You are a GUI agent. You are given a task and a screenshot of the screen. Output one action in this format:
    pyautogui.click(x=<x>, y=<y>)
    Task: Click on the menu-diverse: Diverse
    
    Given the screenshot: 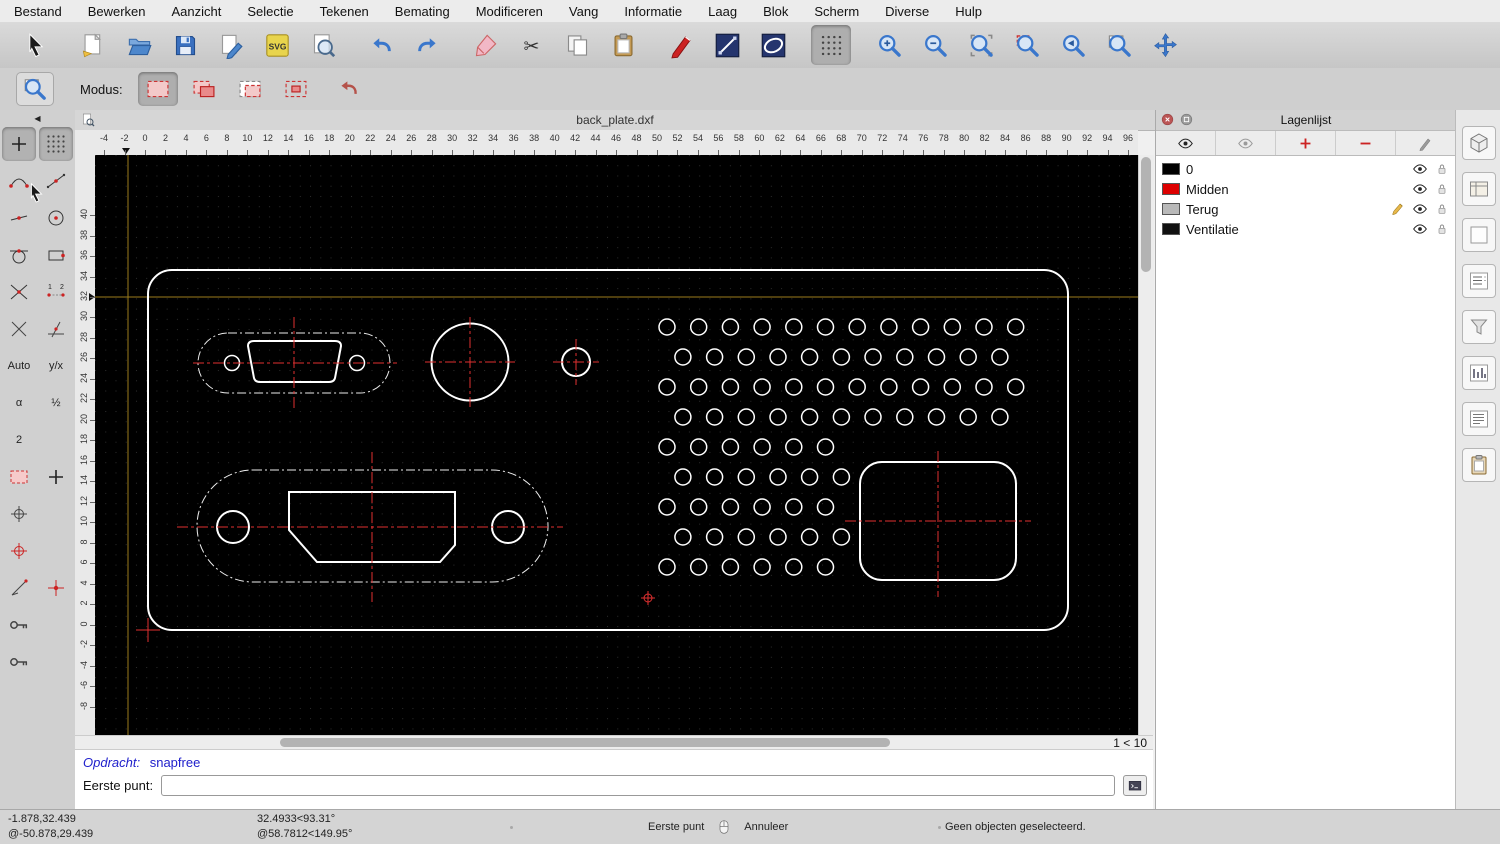 What is the action you would take?
    pyautogui.click(x=907, y=11)
    